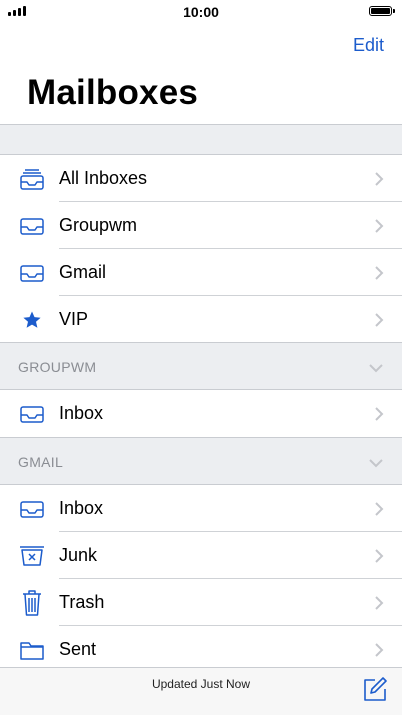  I want to click on trash-icon, so click(32, 603).